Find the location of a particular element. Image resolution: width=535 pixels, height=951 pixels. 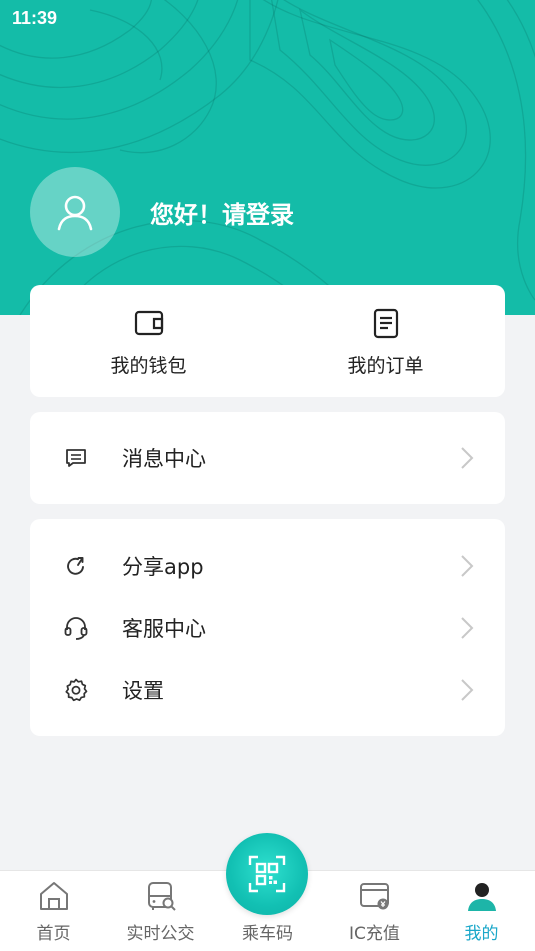

menu-item-message-center: 消息中心 is located at coordinates (267, 458).